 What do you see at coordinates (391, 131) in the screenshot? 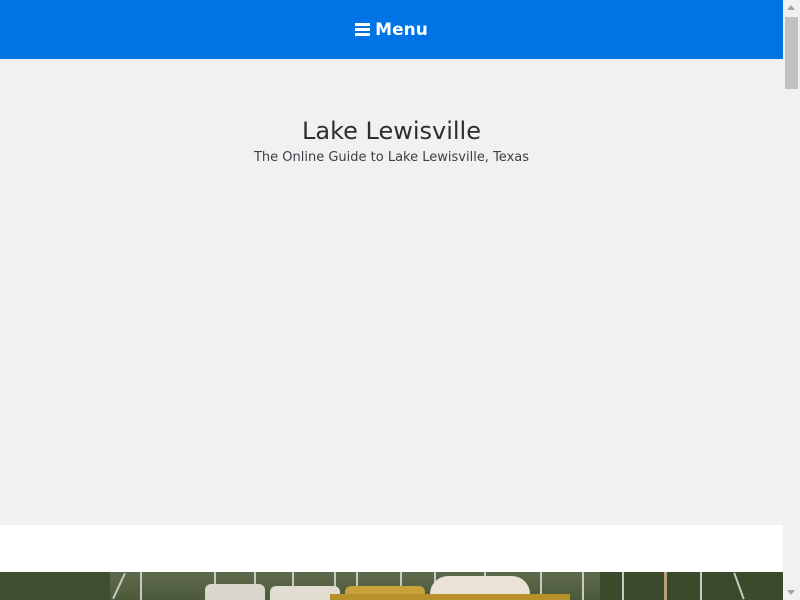
I see `site-title: Lake Lewisville` at bounding box center [391, 131].